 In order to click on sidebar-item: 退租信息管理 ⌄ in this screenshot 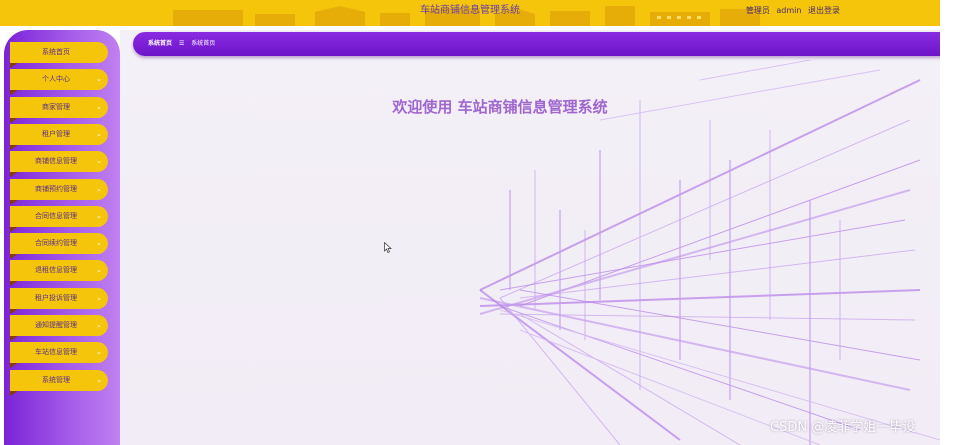, I will do `click(59, 273)`.